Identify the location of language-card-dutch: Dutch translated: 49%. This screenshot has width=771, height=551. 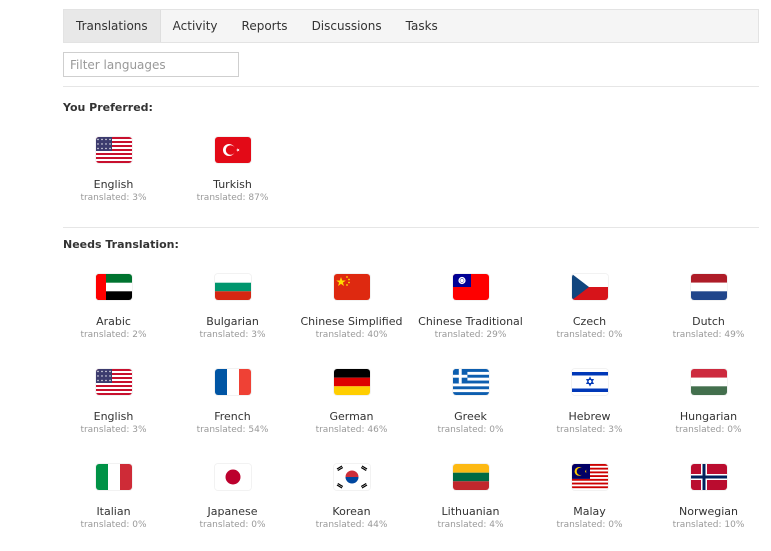
(708, 313).